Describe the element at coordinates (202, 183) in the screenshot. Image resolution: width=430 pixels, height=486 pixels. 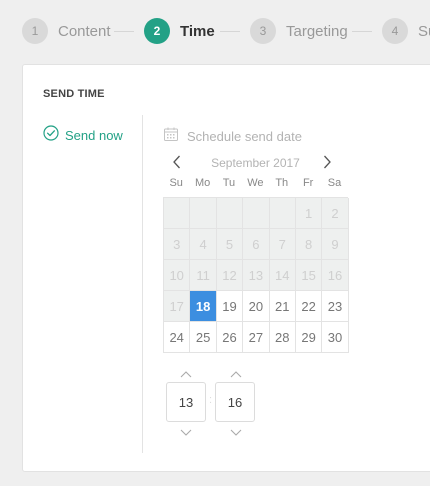
I see `weekday-label: Mo` at that location.